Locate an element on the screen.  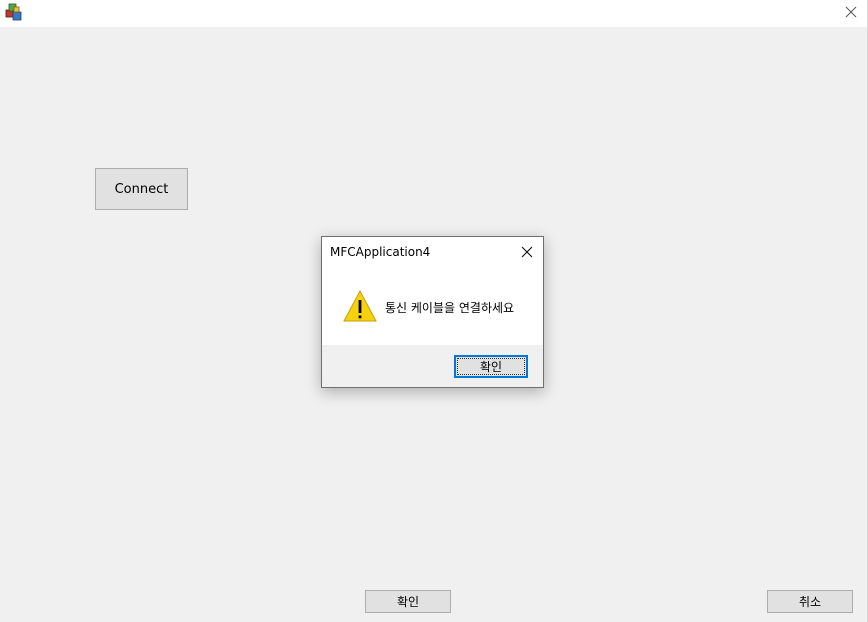
window-close-button is located at coordinates (851, 12).